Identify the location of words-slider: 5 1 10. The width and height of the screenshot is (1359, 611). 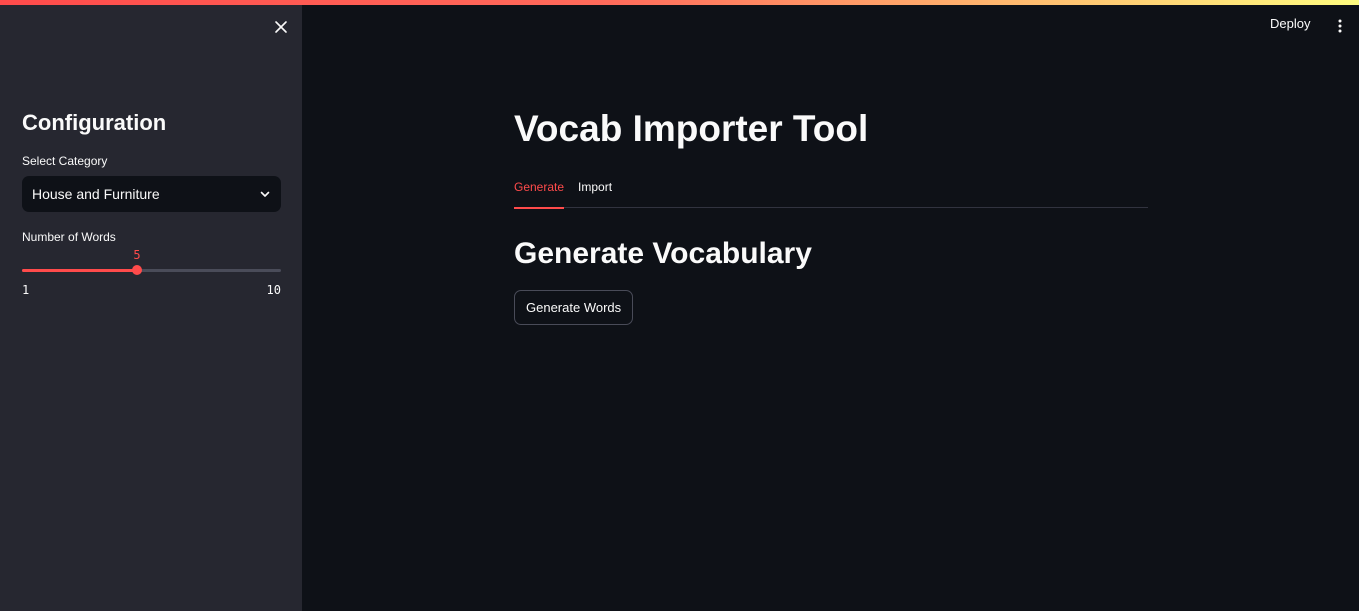
(151, 271).